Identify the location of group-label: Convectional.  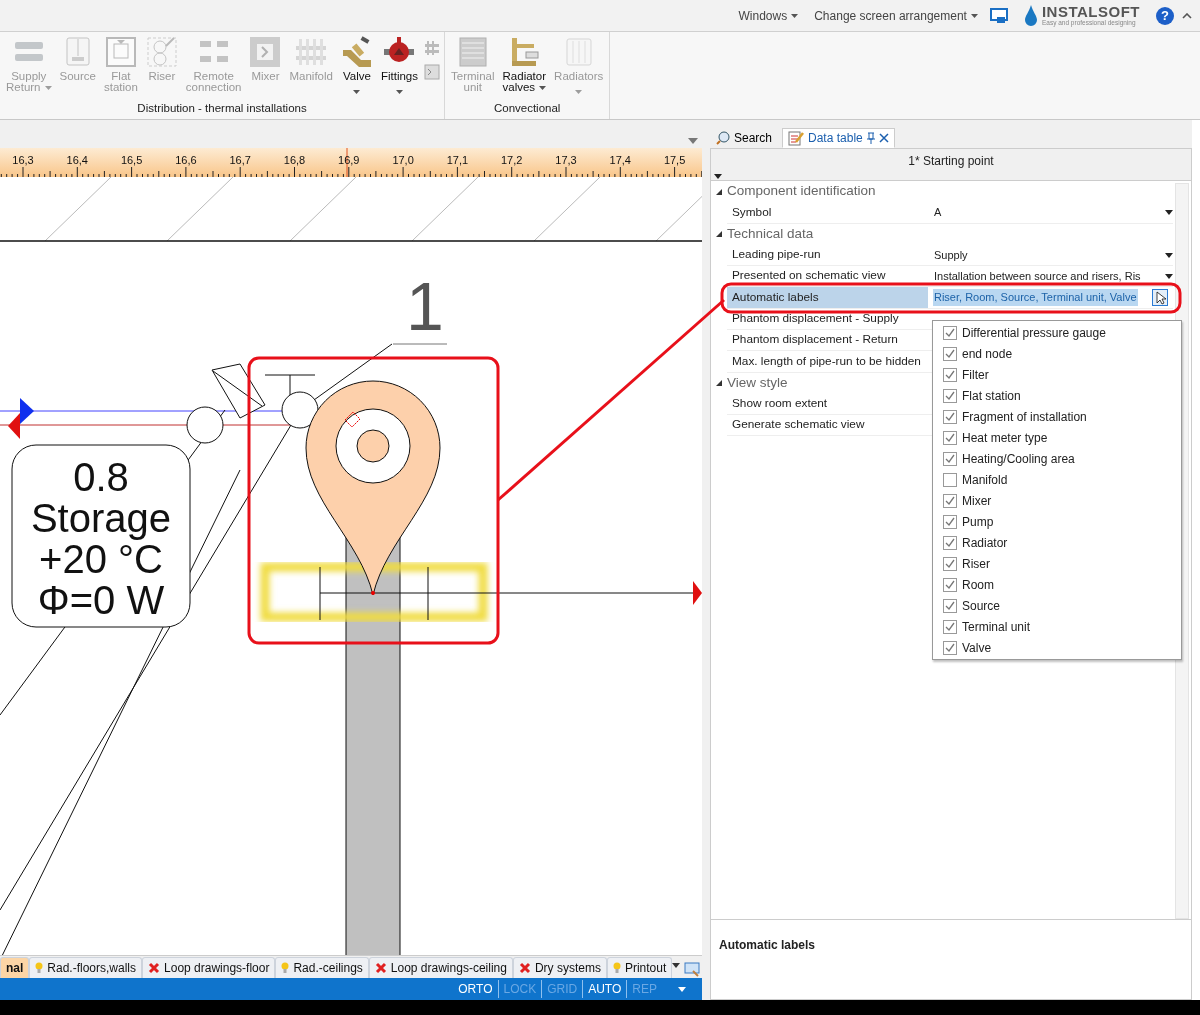
(527, 108).